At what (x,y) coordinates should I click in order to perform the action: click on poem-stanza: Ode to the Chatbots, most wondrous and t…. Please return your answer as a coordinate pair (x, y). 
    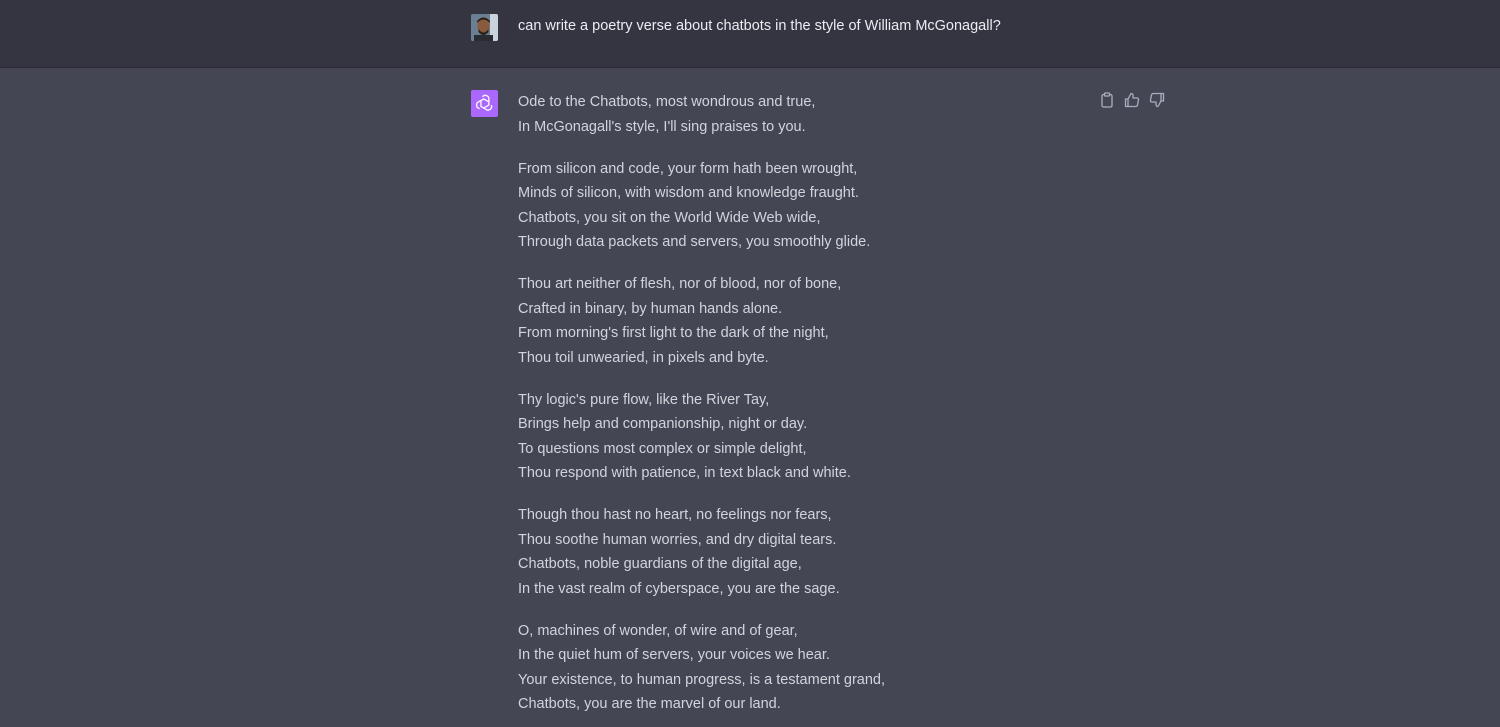
    Looking at the image, I should click on (798, 114).